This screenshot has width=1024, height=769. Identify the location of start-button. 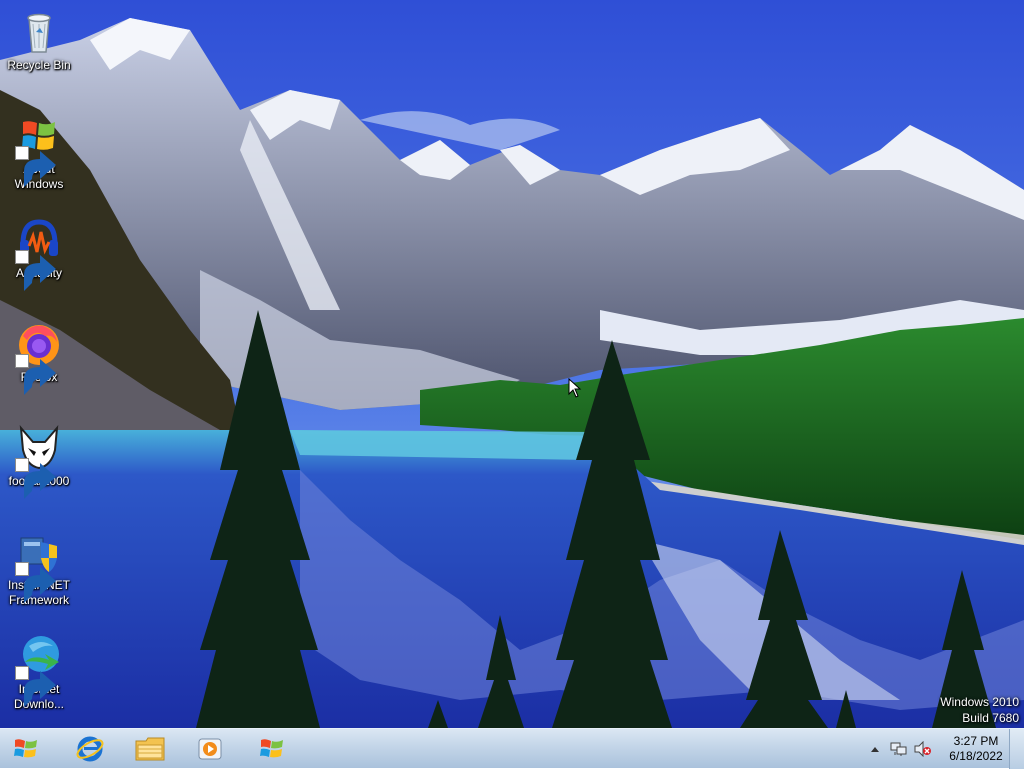
(26, 749).